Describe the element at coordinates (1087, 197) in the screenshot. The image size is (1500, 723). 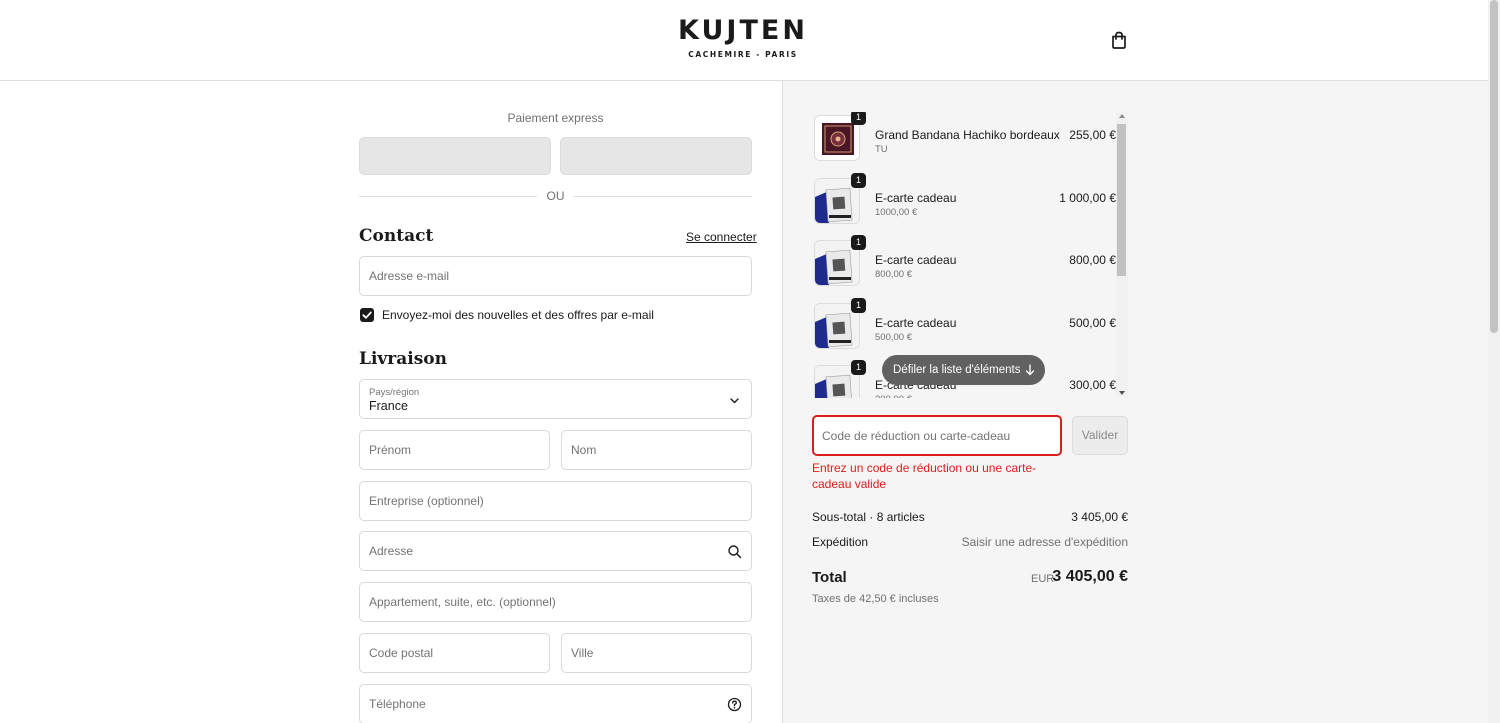
I see `product-price: 1 000,00 €` at that location.